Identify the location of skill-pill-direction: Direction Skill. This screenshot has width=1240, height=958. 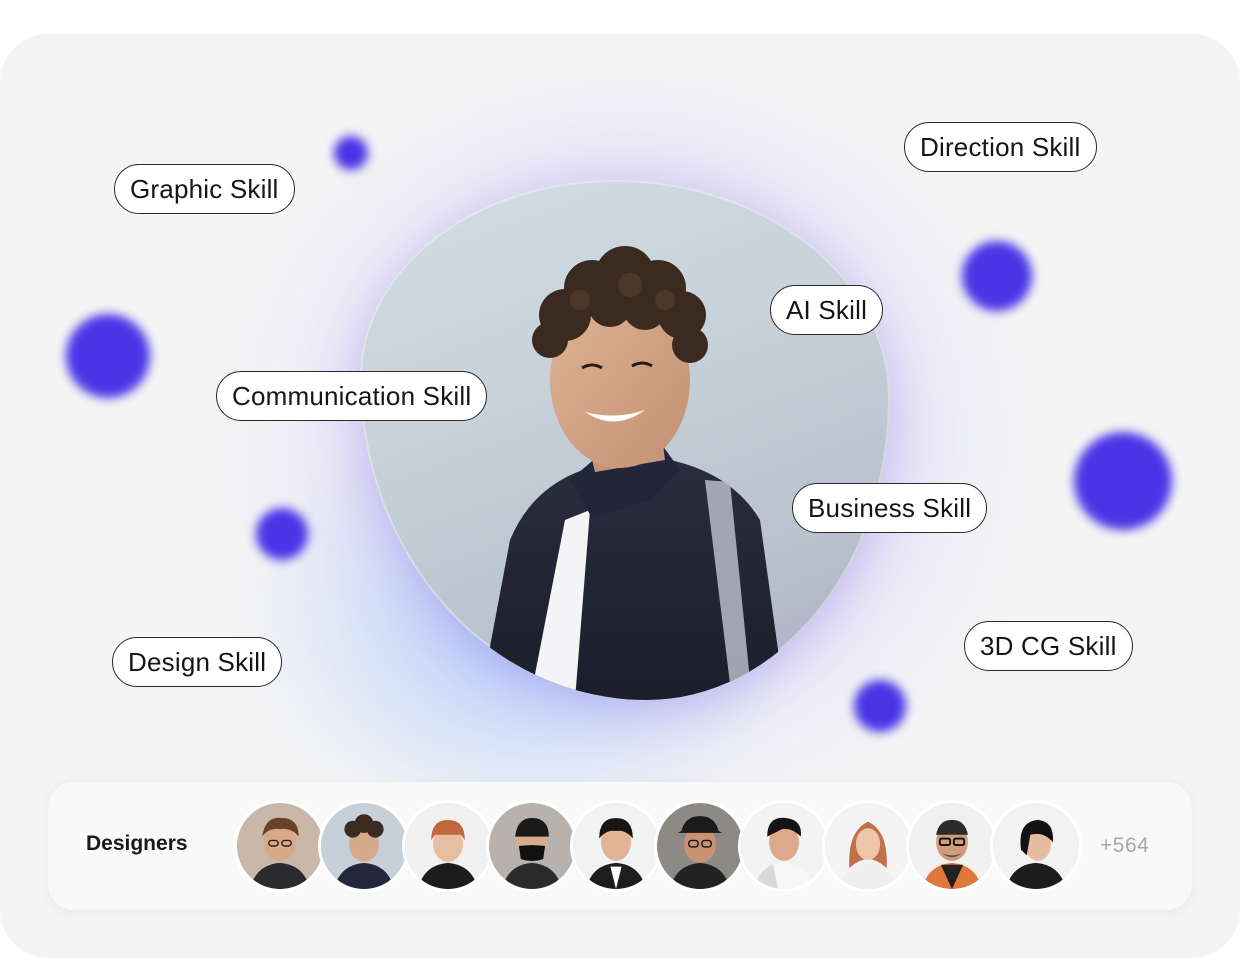
(1000, 147).